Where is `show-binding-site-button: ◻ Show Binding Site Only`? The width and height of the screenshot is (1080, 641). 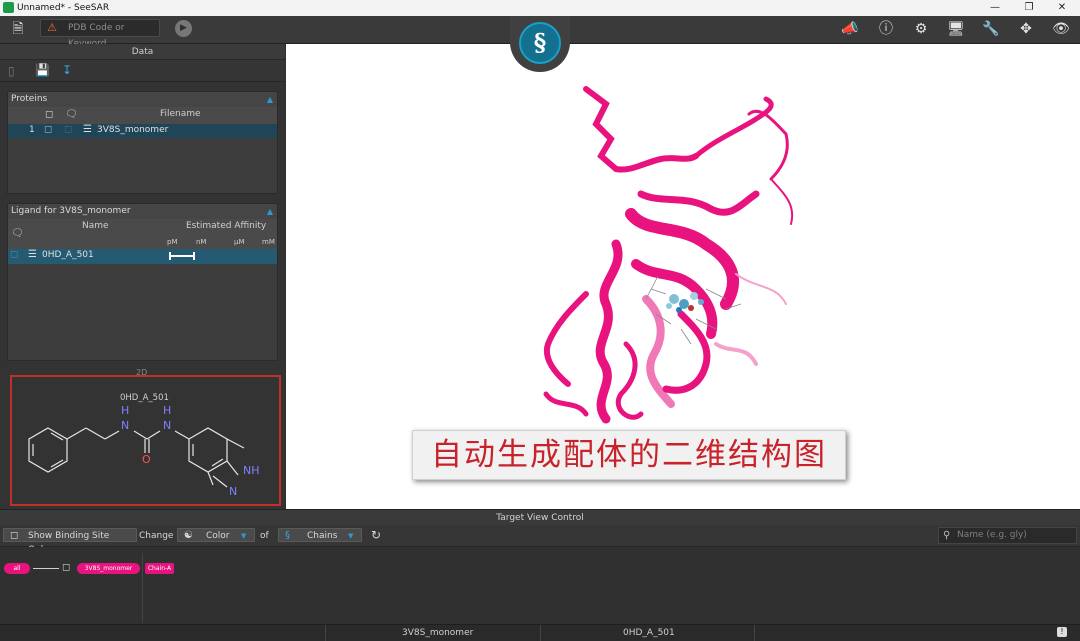
show-binding-site-button: ◻ Show Binding Site Only is located at coordinates (70, 541).